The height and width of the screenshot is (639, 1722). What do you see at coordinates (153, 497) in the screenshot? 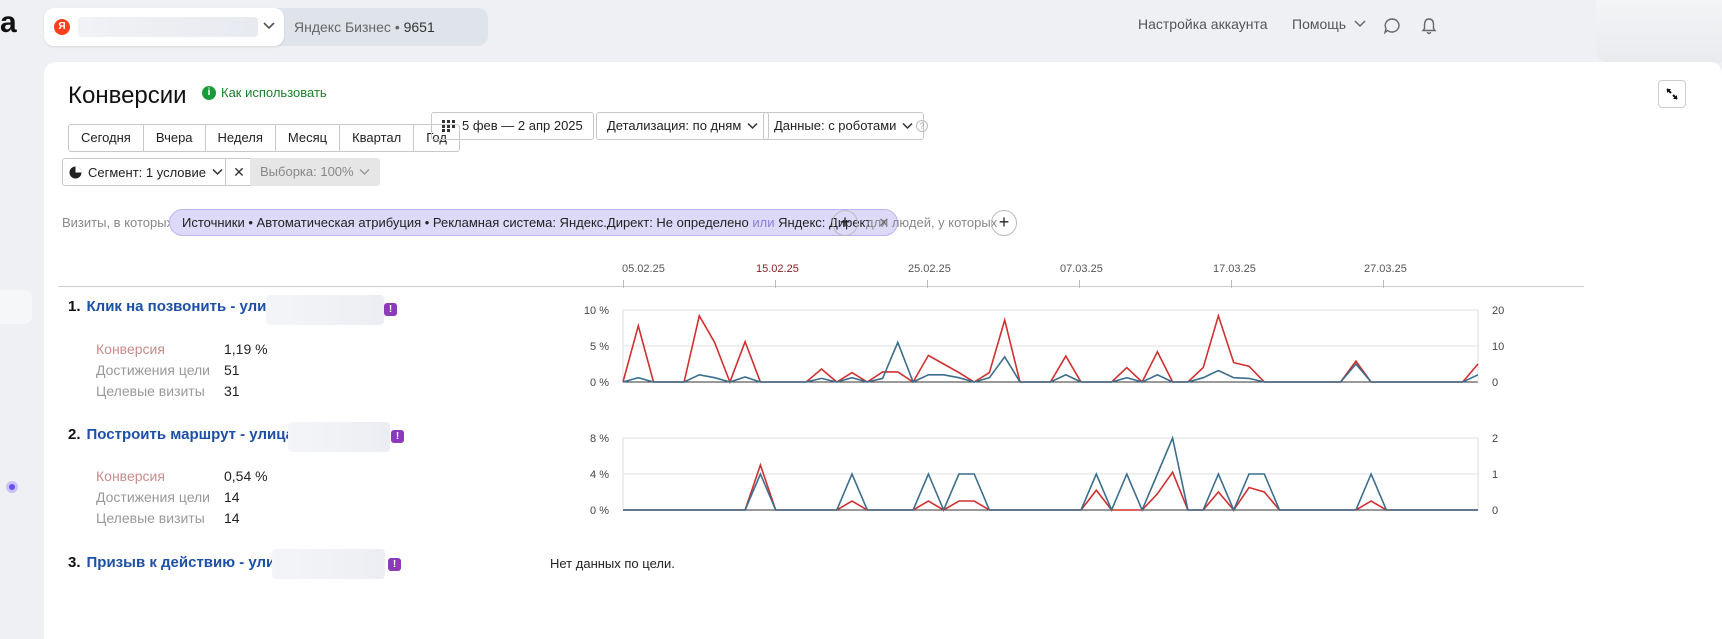
I see `goal-2-reaches-label: Достижения цели` at bounding box center [153, 497].